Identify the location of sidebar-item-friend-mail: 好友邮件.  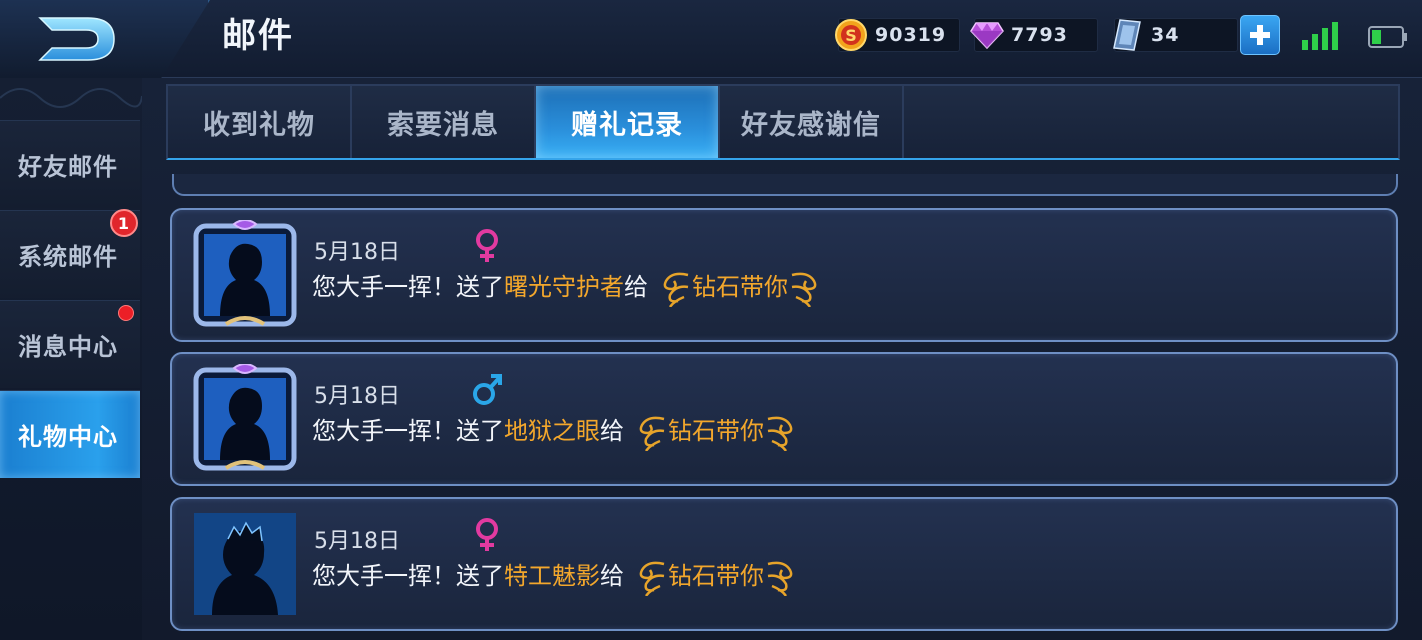
(70, 164).